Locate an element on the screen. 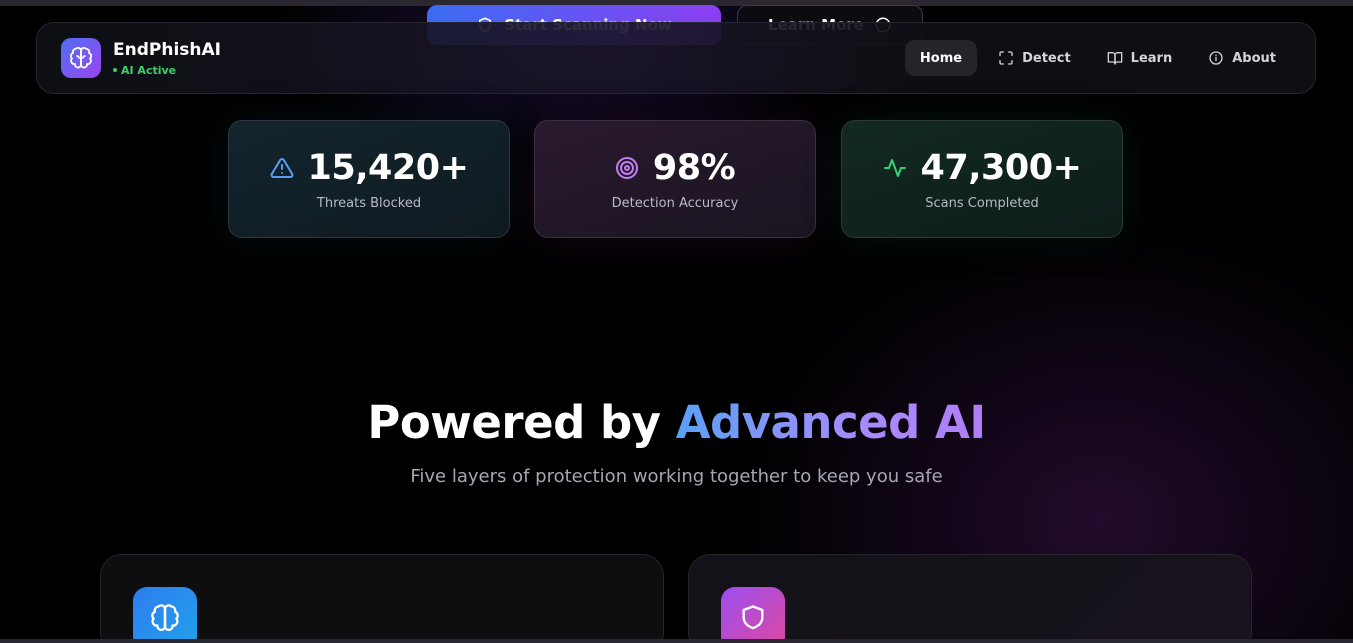 The height and width of the screenshot is (643, 1353). nav-about: About is located at coordinates (1242, 58).